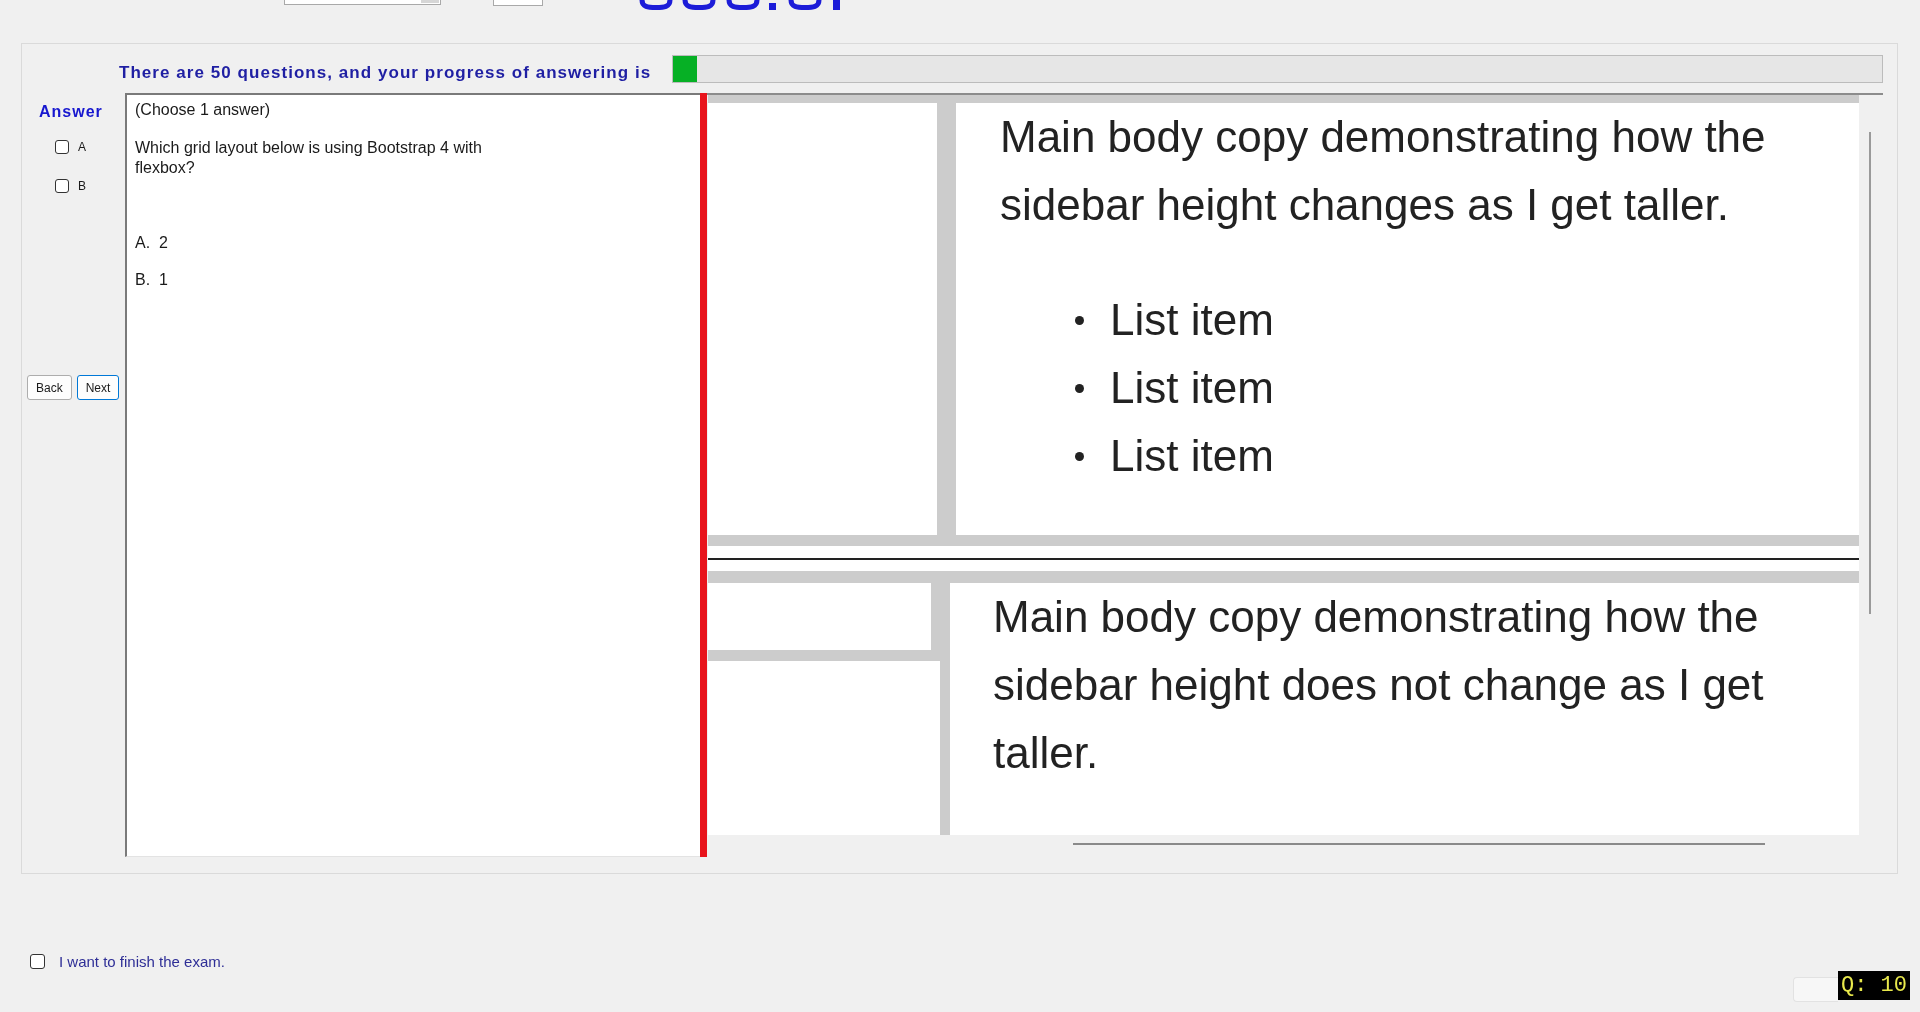  Describe the element at coordinates (362, 2) in the screenshot. I see `dropdown-field` at that location.